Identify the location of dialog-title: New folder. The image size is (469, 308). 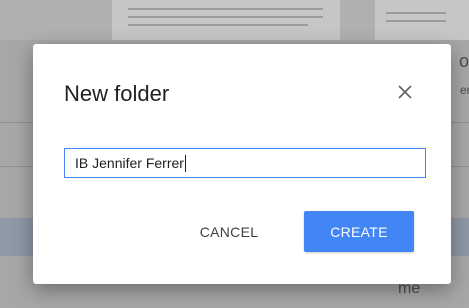
(117, 93).